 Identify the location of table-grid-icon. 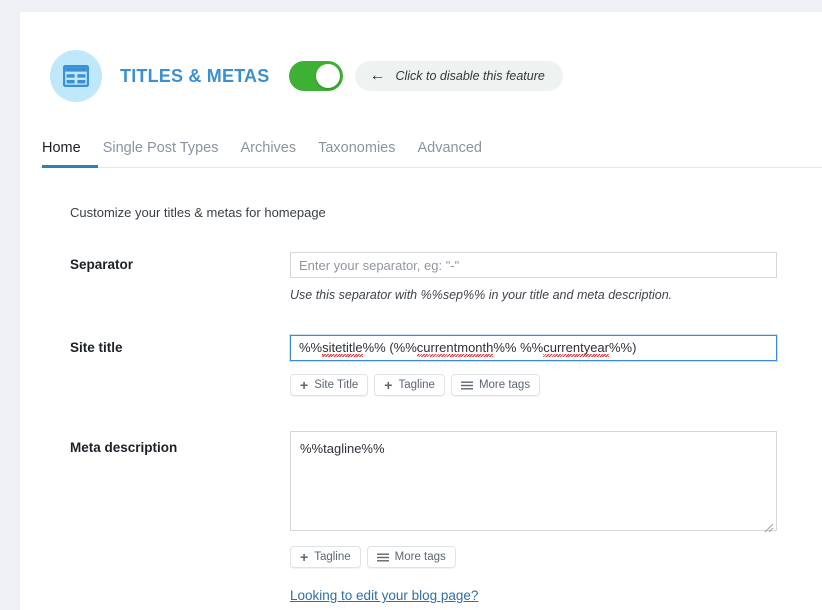
(76, 76).